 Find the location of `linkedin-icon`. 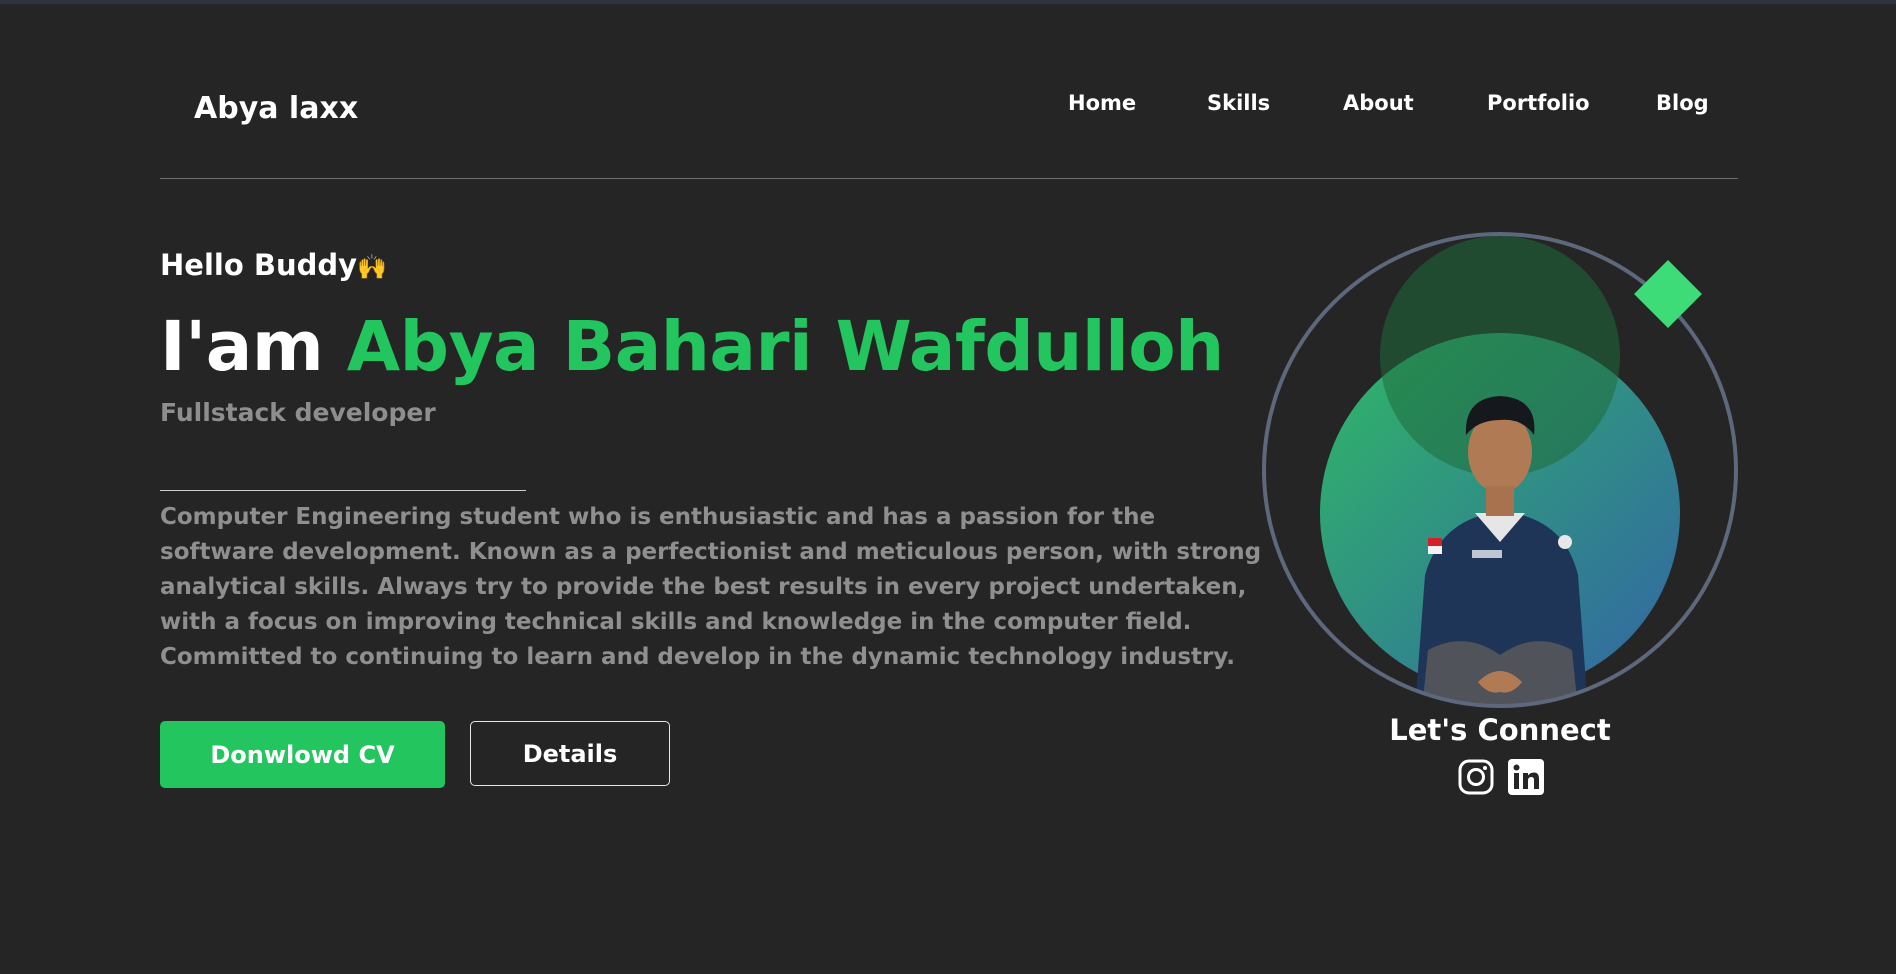

linkedin-icon is located at coordinates (1526, 777).